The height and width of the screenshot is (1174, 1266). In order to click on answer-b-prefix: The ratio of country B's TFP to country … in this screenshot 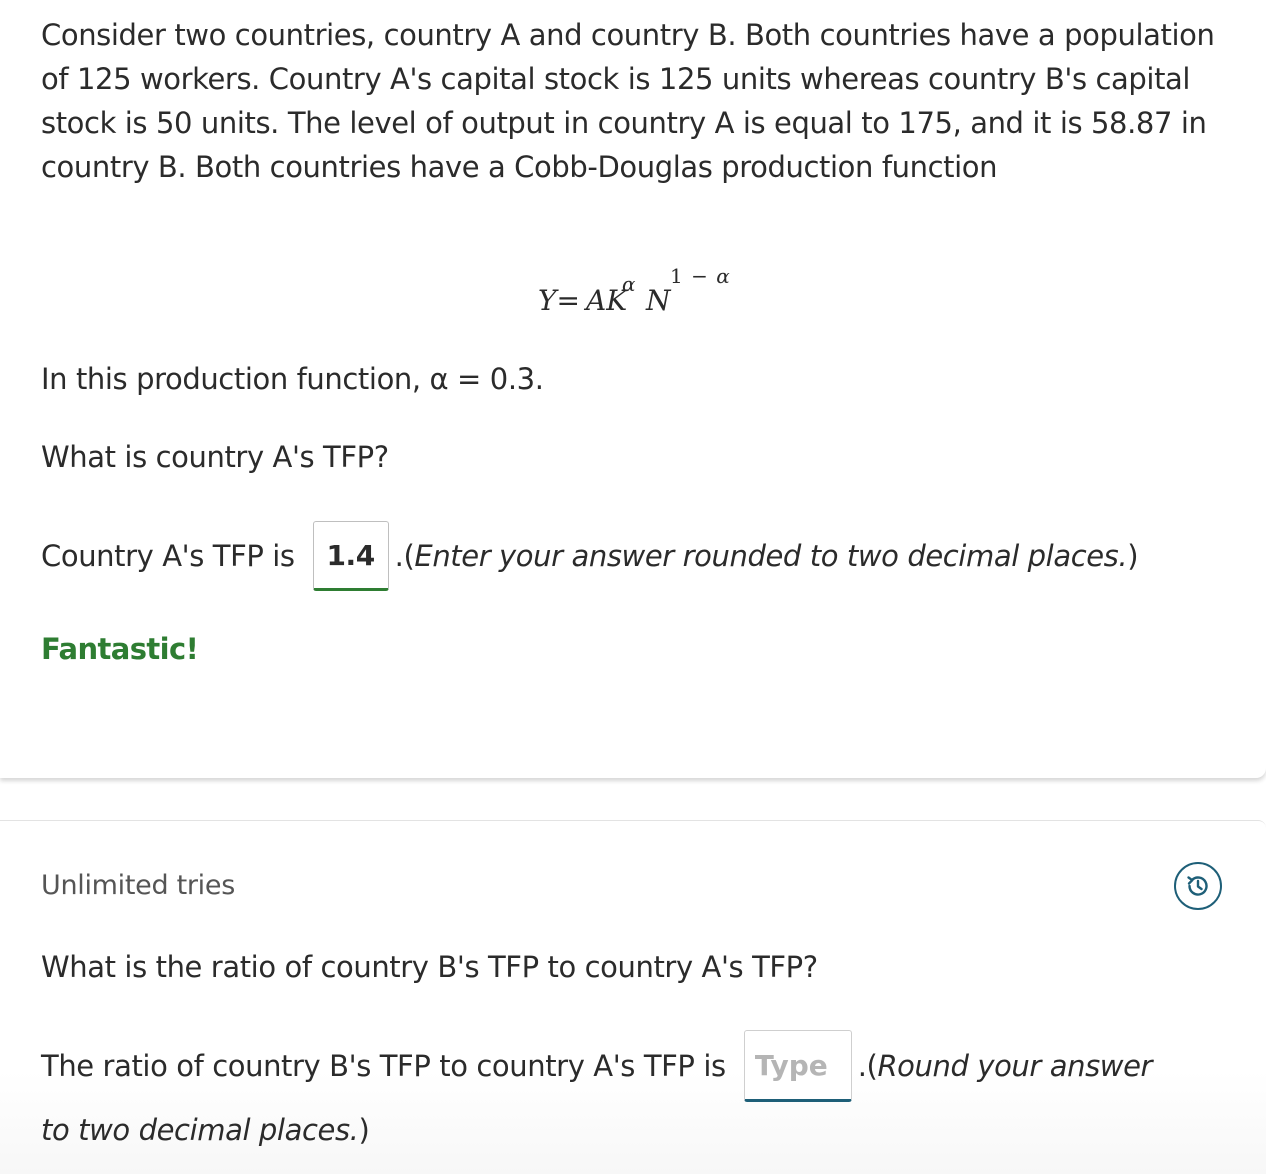, I will do `click(383, 1066)`.